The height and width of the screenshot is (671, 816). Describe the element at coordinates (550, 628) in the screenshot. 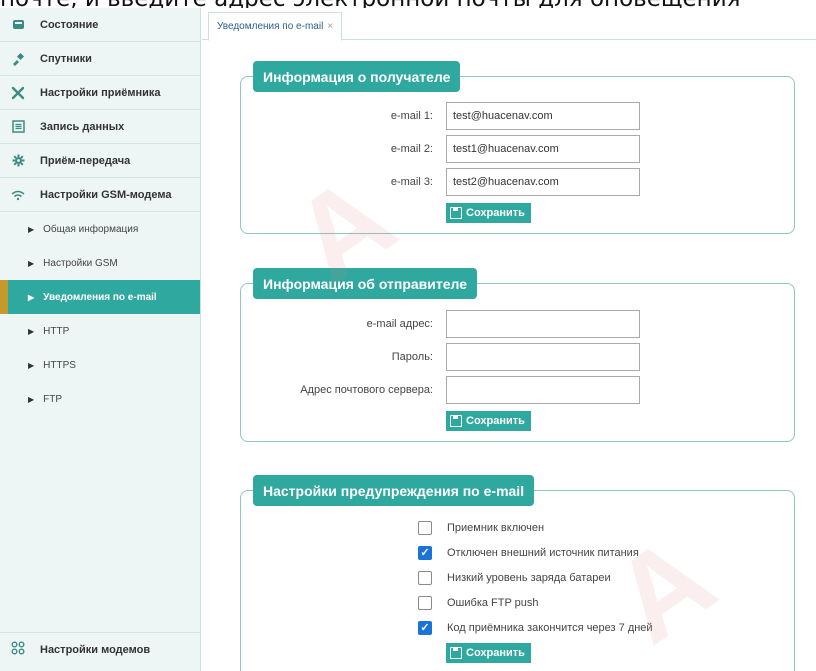

I see `alert-option-label: Код приёмника закончится через 7 дней` at that location.